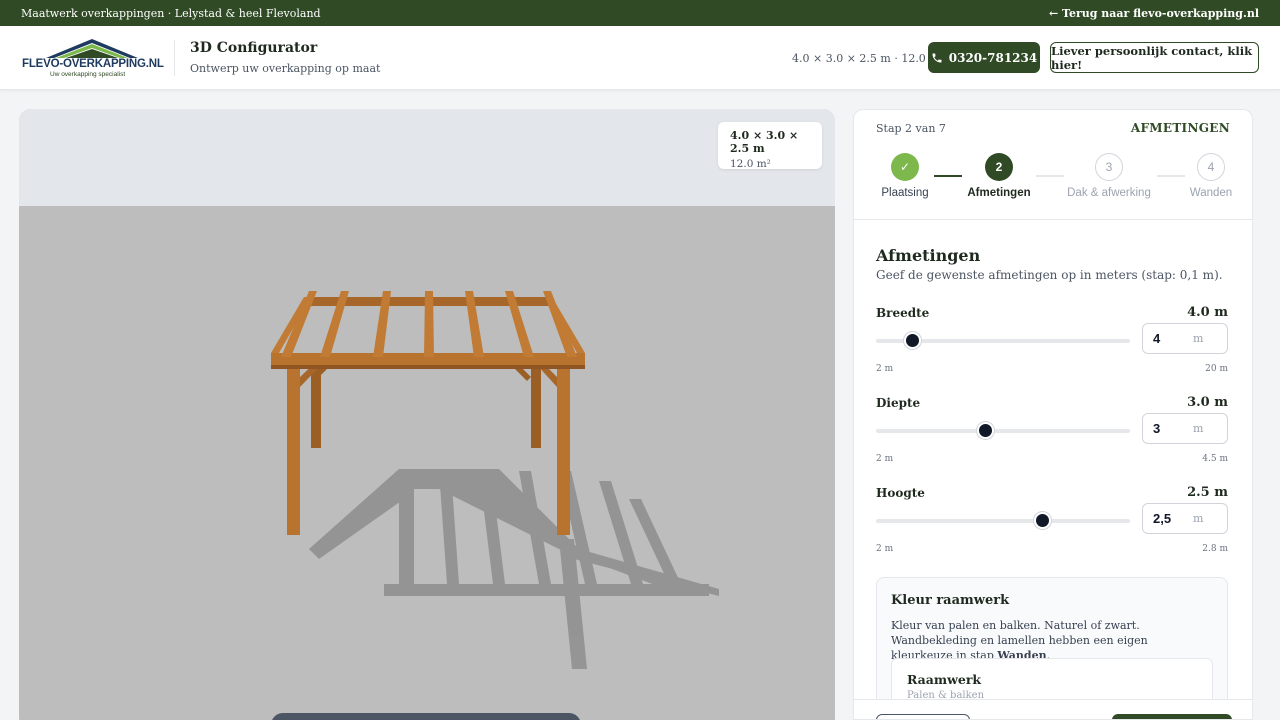 Image resolution: width=1280 pixels, height=720 pixels. Describe the element at coordinates (1109, 193) in the screenshot. I see `step-label: Dak & afwerking` at that location.